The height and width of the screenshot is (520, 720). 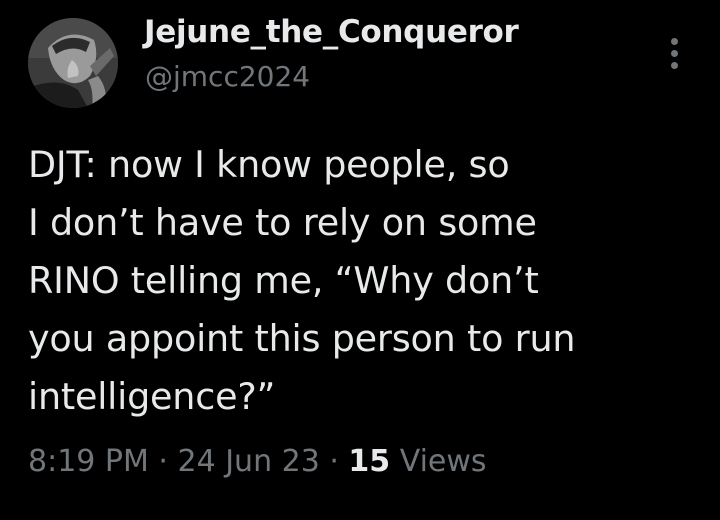 What do you see at coordinates (269, 164) in the screenshot?
I see `tweet-text-line: DJT: now I know people, so` at bounding box center [269, 164].